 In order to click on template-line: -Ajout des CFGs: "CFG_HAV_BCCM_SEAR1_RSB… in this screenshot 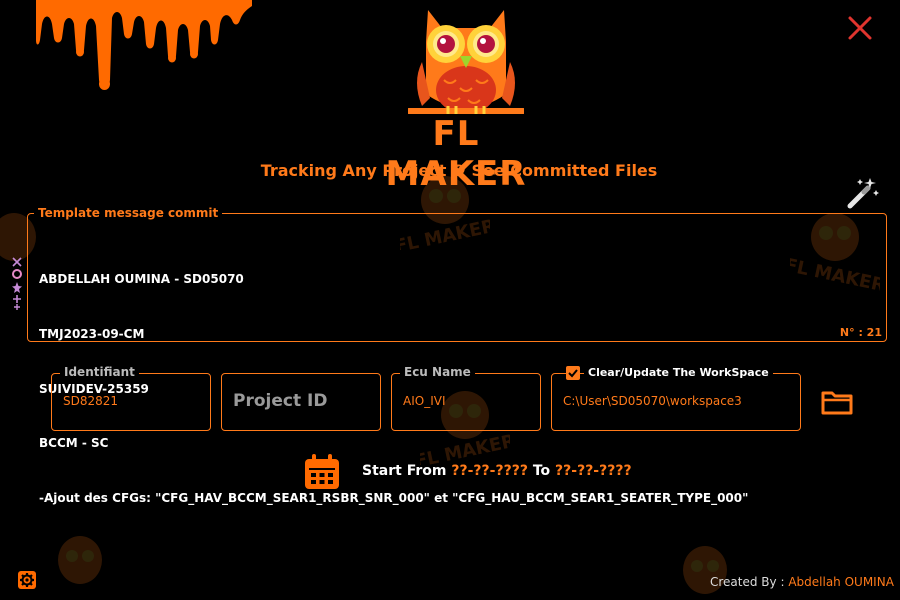, I will do `click(394, 497)`.